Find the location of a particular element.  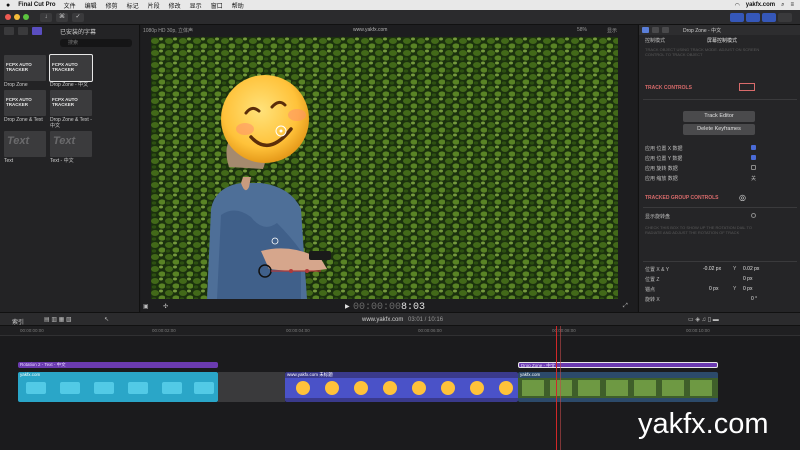

title-tile-drop-zone-text-cn: FCPX AUTO TRACKER Drop Zone & Text - 中文 is located at coordinates (71, 109).